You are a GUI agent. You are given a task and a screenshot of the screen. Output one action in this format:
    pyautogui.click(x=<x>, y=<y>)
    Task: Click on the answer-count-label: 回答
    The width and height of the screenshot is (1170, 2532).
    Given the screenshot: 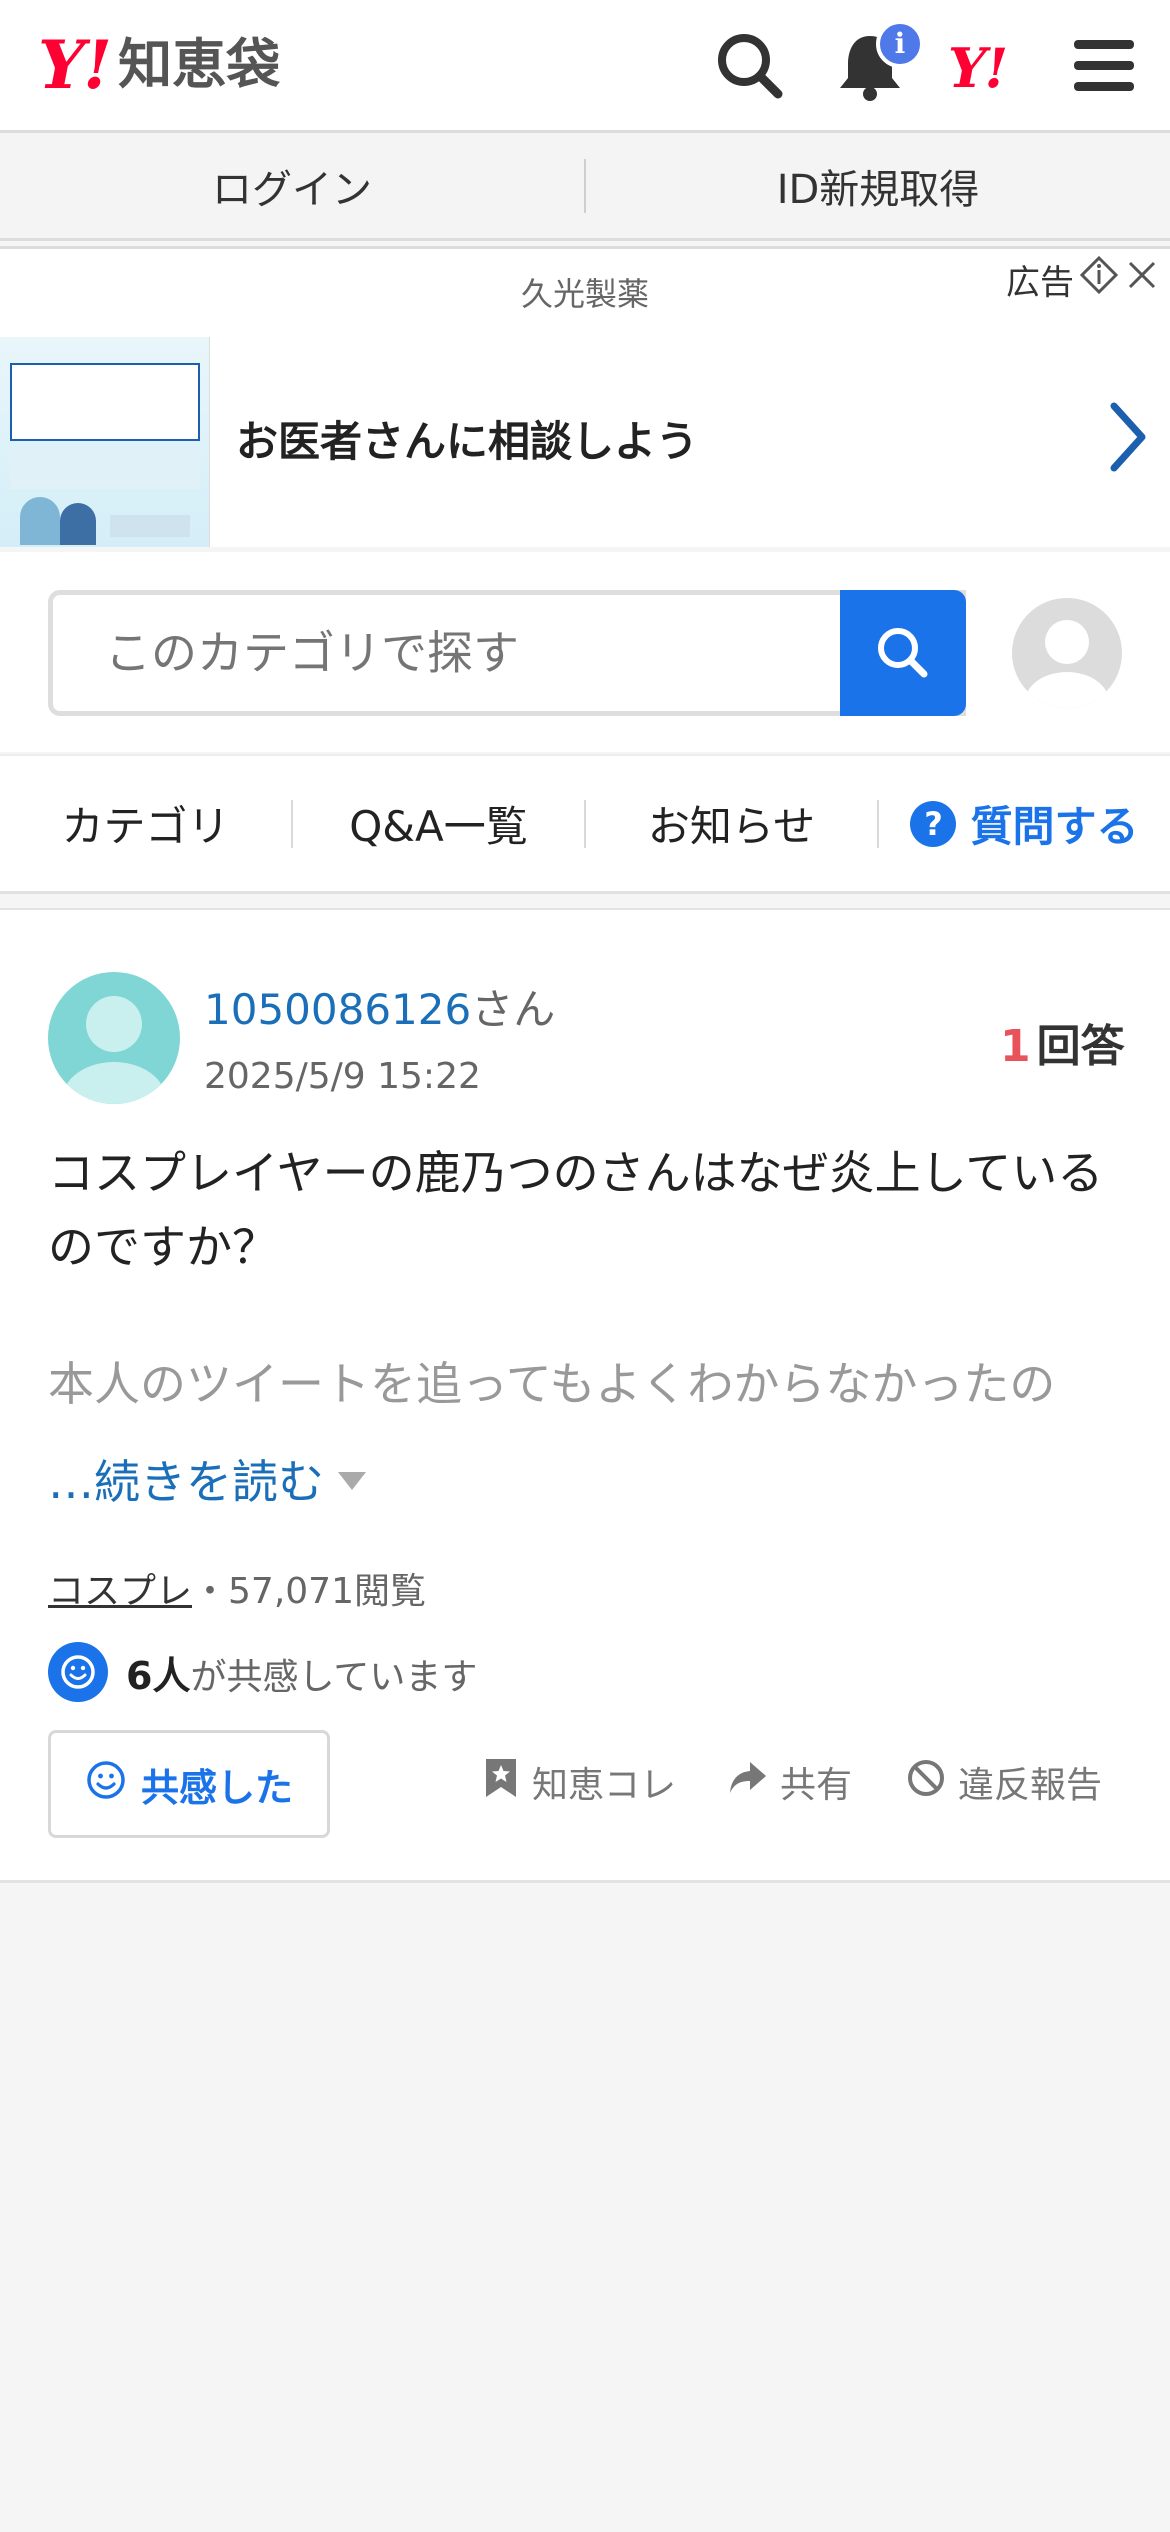 What is the action you would take?
    pyautogui.click(x=1080, y=1046)
    